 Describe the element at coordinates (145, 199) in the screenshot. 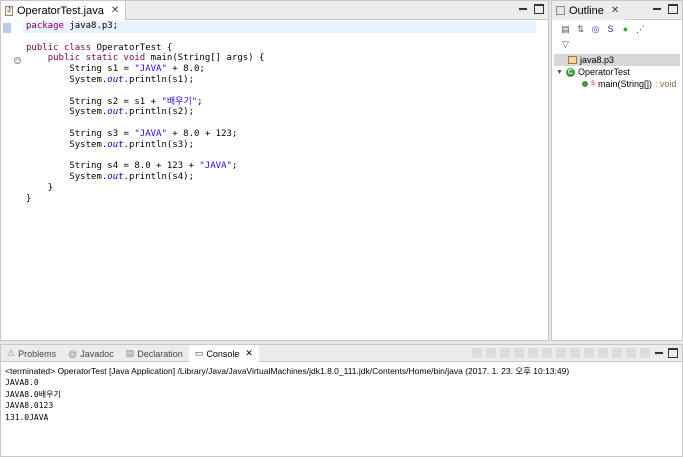

I see `code-line: }` at that location.